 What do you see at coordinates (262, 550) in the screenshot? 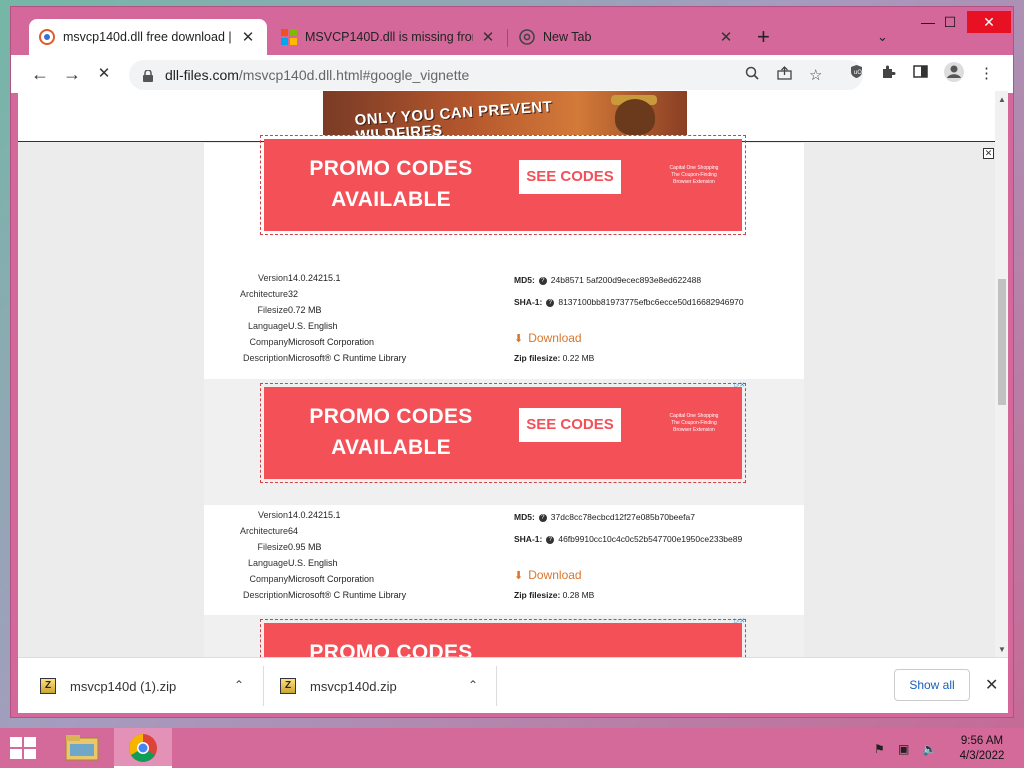
I see `filesize-row: Filesize 0.95 MB` at bounding box center [262, 550].